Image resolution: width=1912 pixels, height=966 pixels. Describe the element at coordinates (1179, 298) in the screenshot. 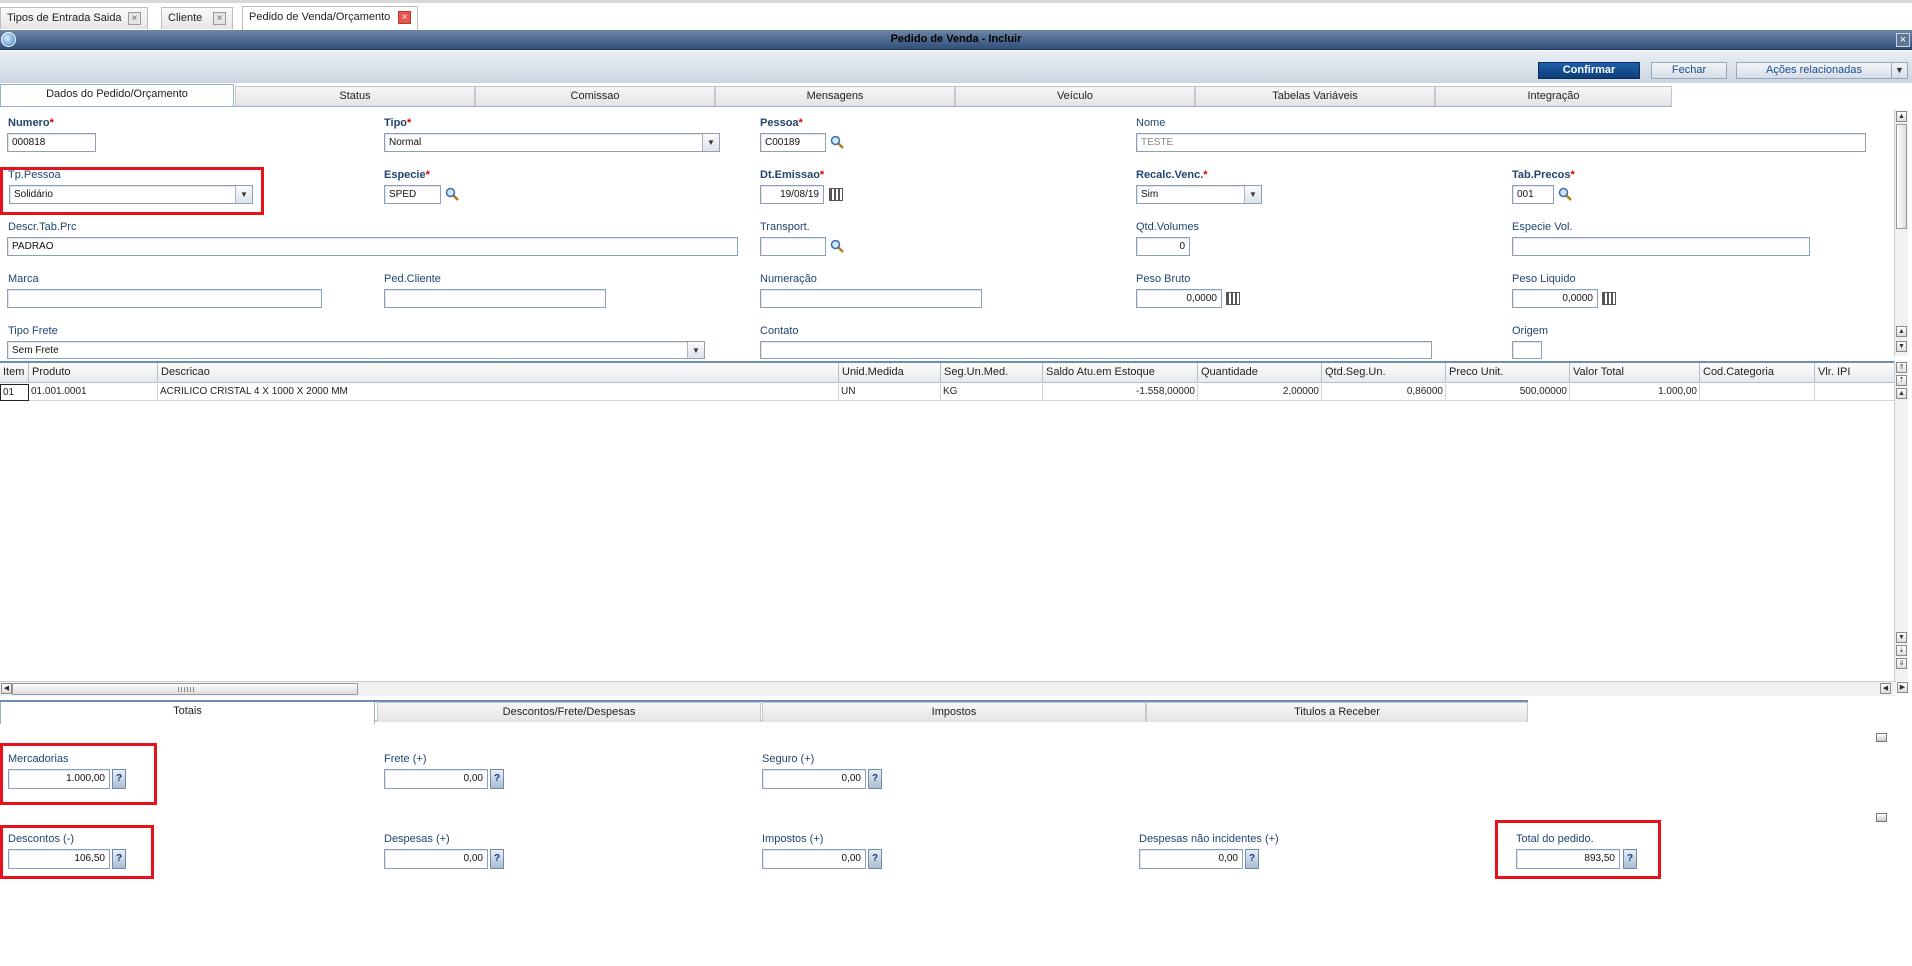

I see `peso-bruto-field: 0,0000` at that location.